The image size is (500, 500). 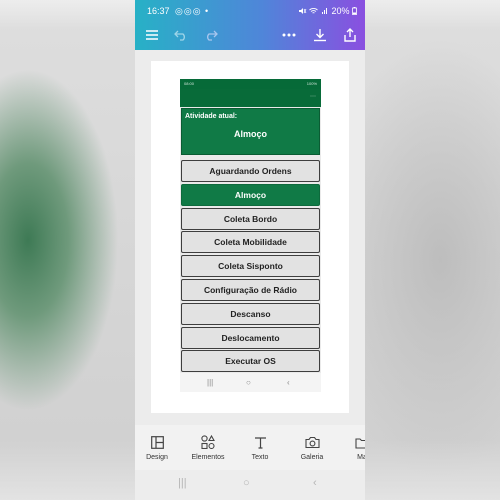 I want to click on system-status-bar: 16:37 ◎◎◎ • 20%, so click(x=250, y=13).